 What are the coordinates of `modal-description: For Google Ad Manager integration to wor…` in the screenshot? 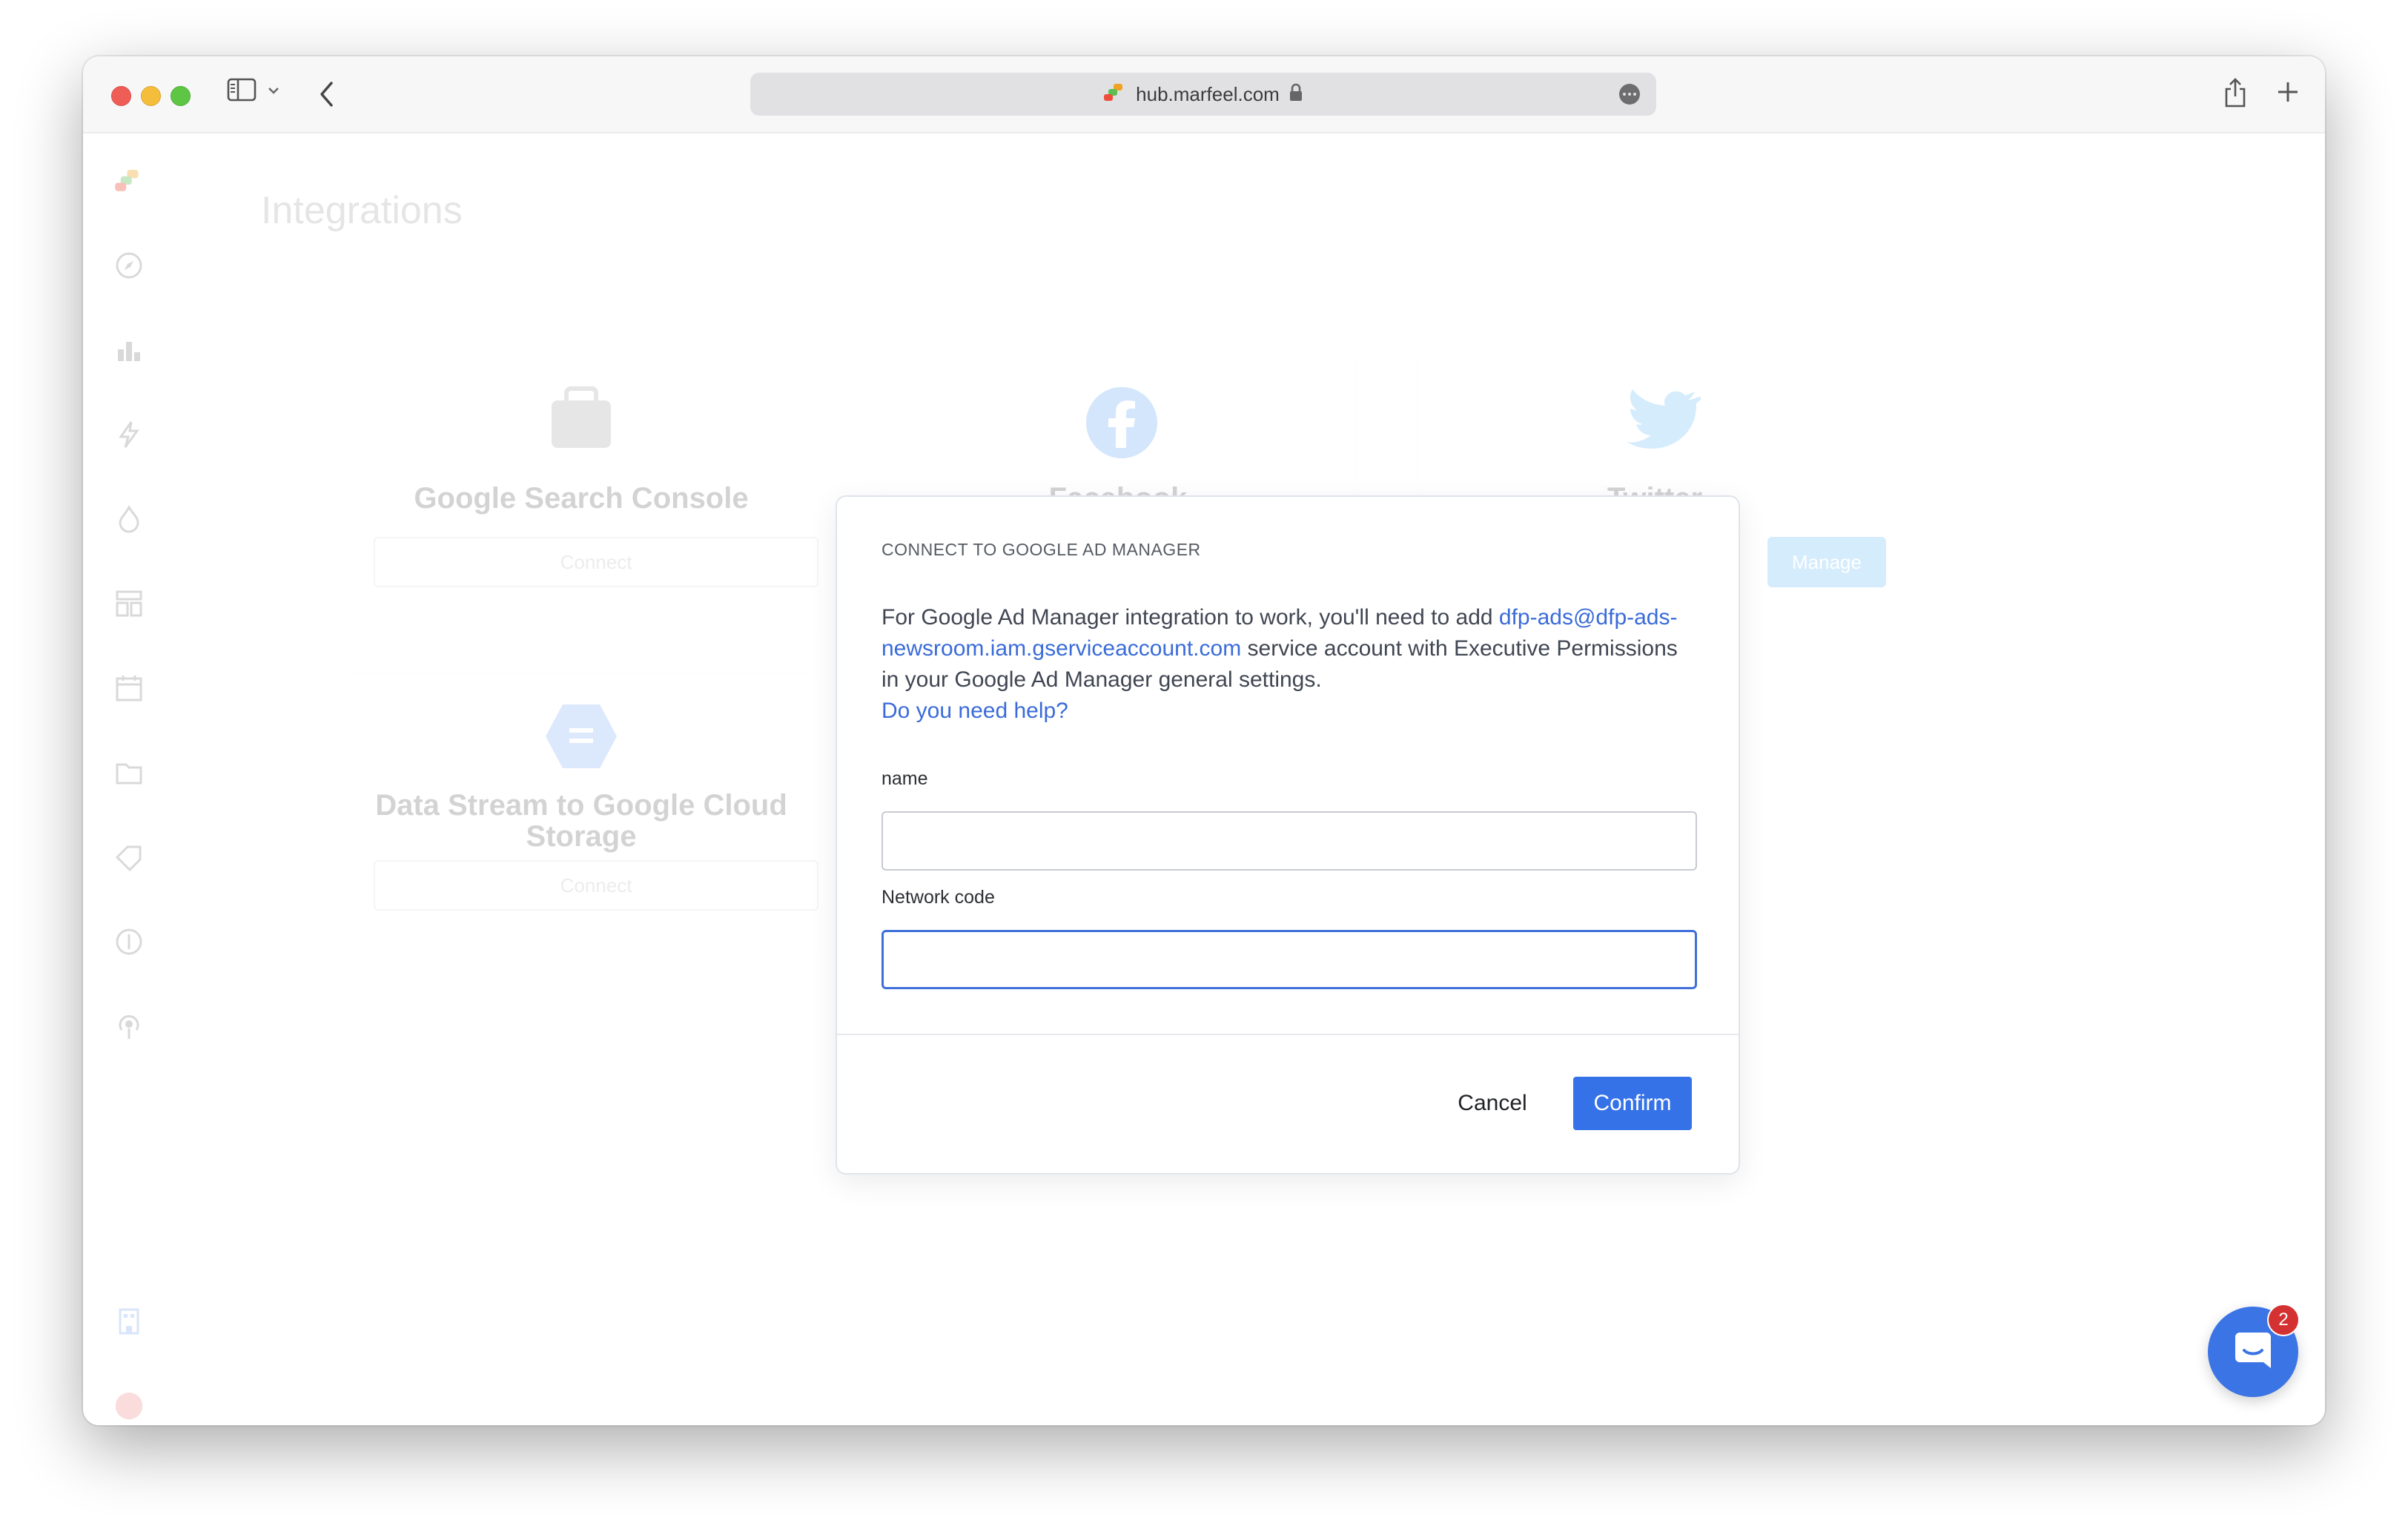 It's located at (1289, 664).